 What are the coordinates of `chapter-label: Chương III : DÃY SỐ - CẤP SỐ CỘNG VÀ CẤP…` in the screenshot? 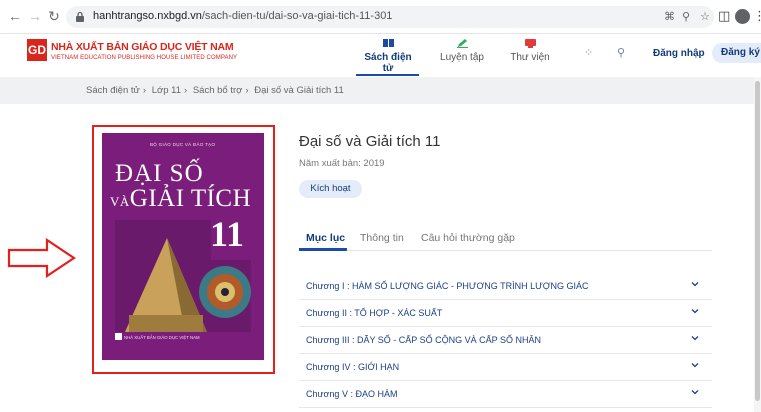 It's located at (423, 340).